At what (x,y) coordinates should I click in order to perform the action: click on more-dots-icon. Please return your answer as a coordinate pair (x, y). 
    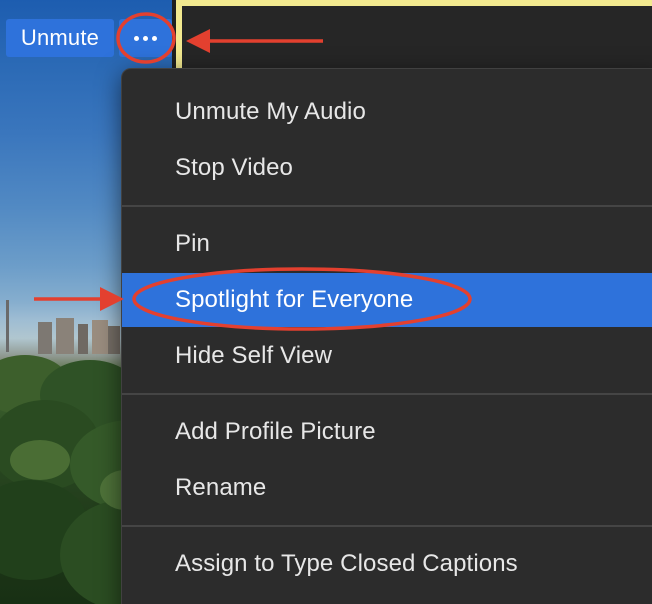
    Looking at the image, I should click on (145, 38).